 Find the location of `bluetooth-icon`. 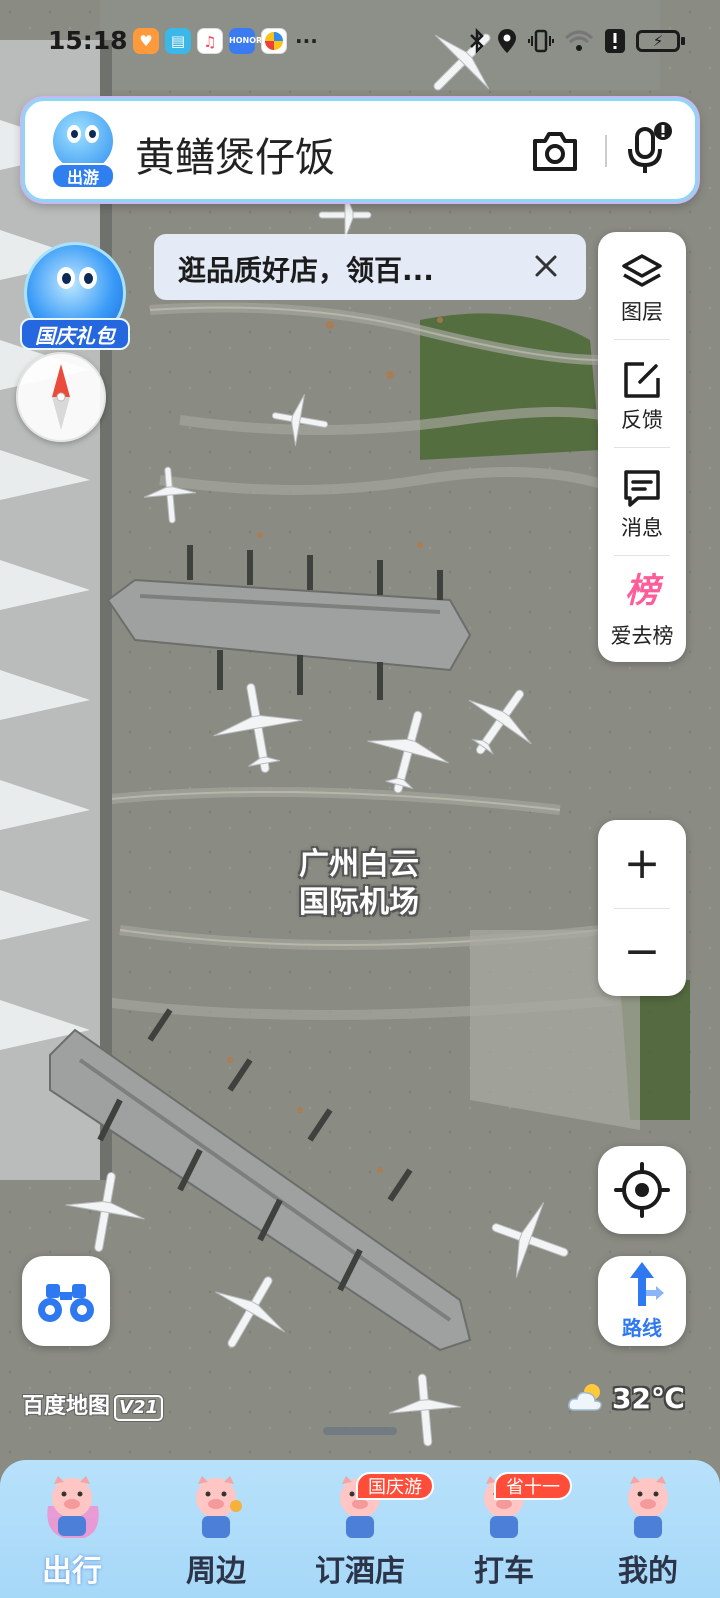

bluetooth-icon is located at coordinates (477, 41).